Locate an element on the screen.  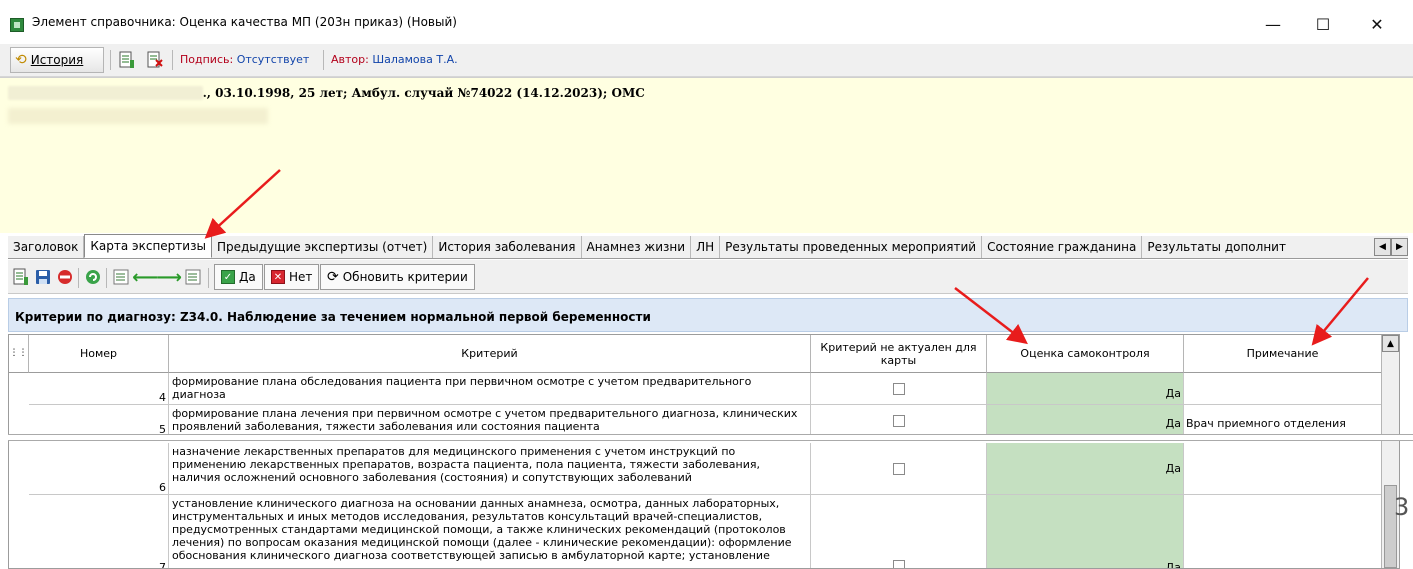
table-row-note: Врач приемного отделения is located at coordinates (1283, 421).